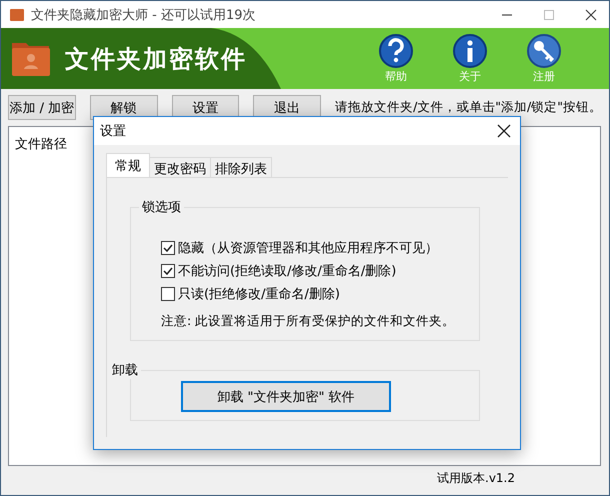  I want to click on version-text: 试用版本.v1.2, so click(476, 478).